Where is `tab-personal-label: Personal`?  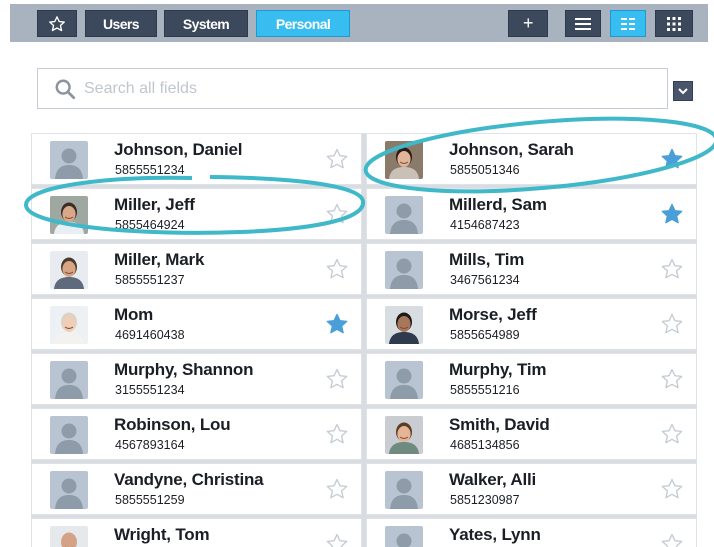 tab-personal-label: Personal is located at coordinates (303, 23).